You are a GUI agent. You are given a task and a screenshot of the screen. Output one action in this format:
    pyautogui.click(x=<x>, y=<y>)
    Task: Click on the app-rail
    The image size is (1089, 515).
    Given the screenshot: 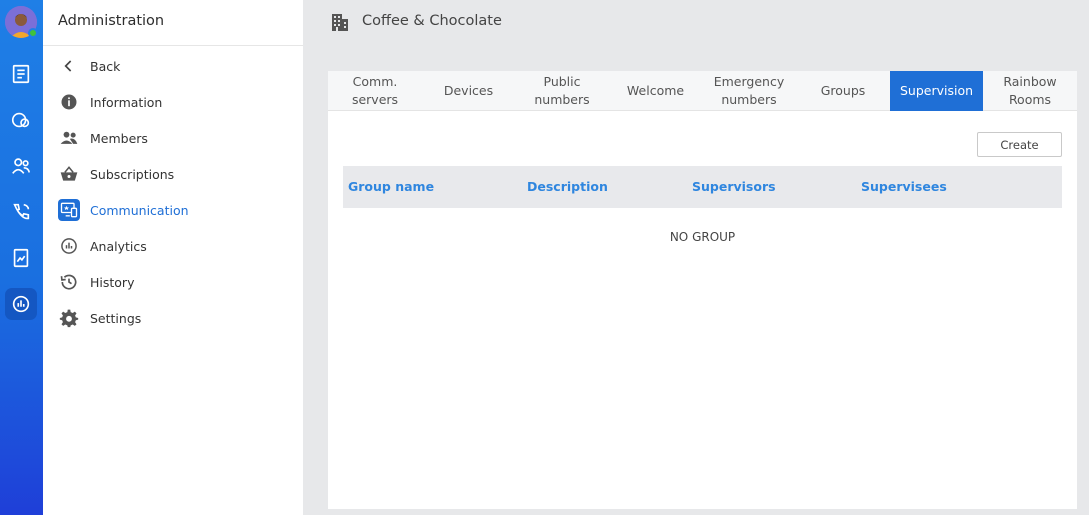 What is the action you would take?
    pyautogui.click(x=21, y=257)
    